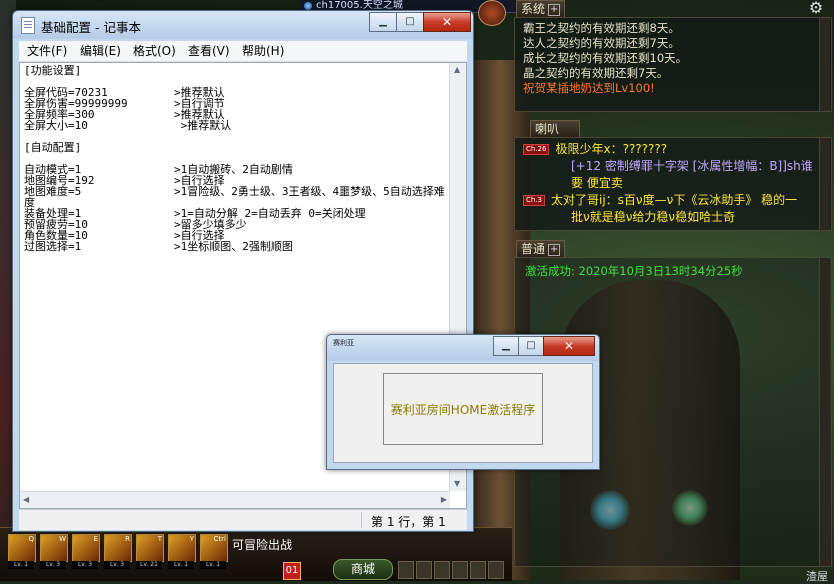  Describe the element at coordinates (596, 73) in the screenshot. I see `system-message: 晶之契约的有效期还剩7天。` at that location.